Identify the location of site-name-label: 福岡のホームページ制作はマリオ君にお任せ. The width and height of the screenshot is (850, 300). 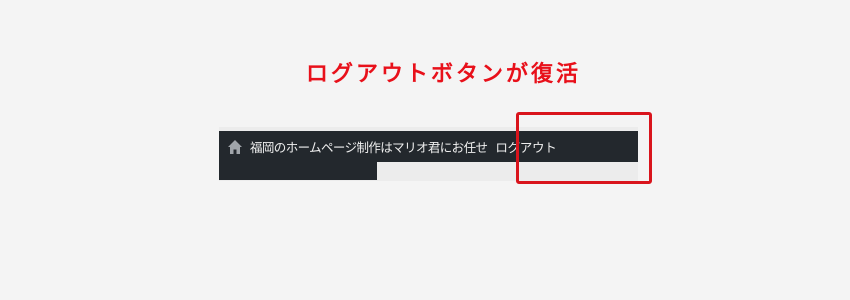
(369, 147).